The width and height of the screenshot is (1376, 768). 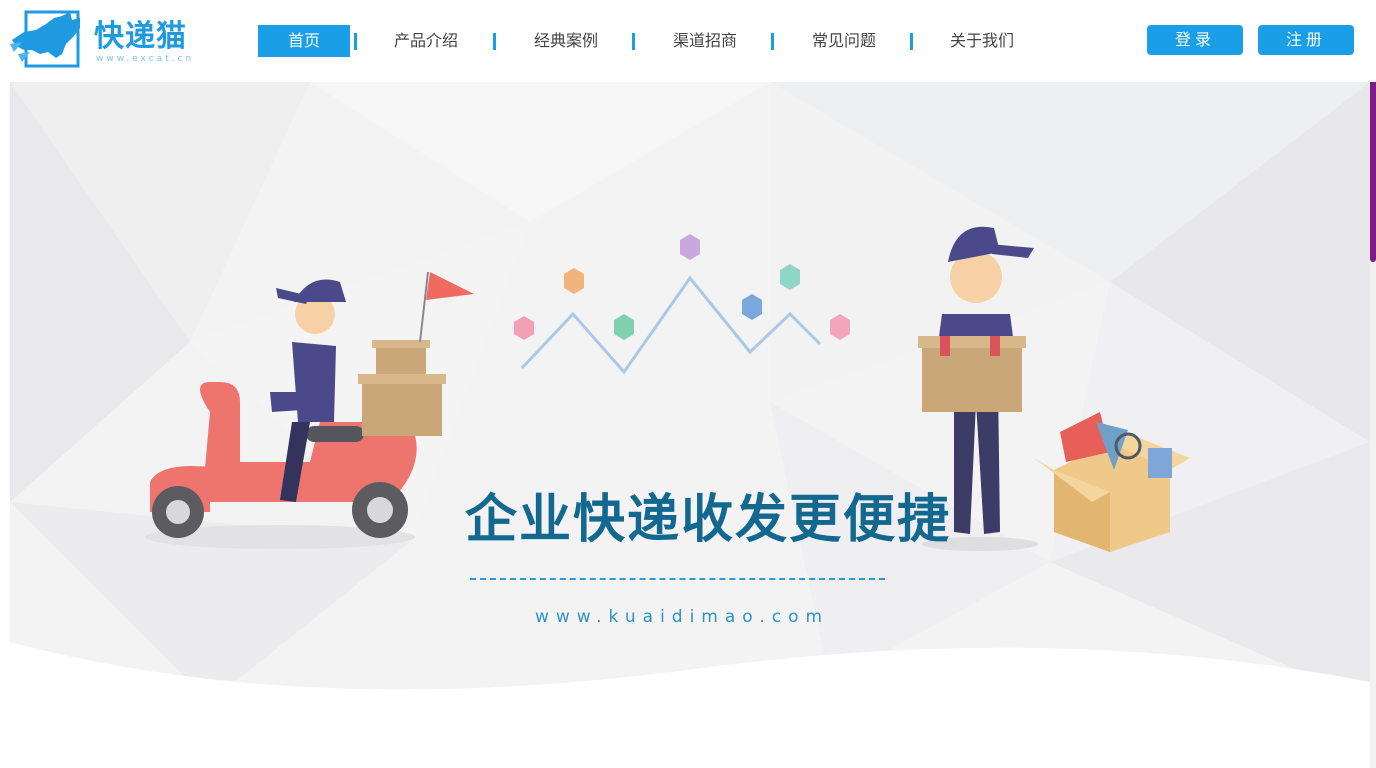 I want to click on logo: 快递猫 www.excat.cn, so click(x=100, y=40).